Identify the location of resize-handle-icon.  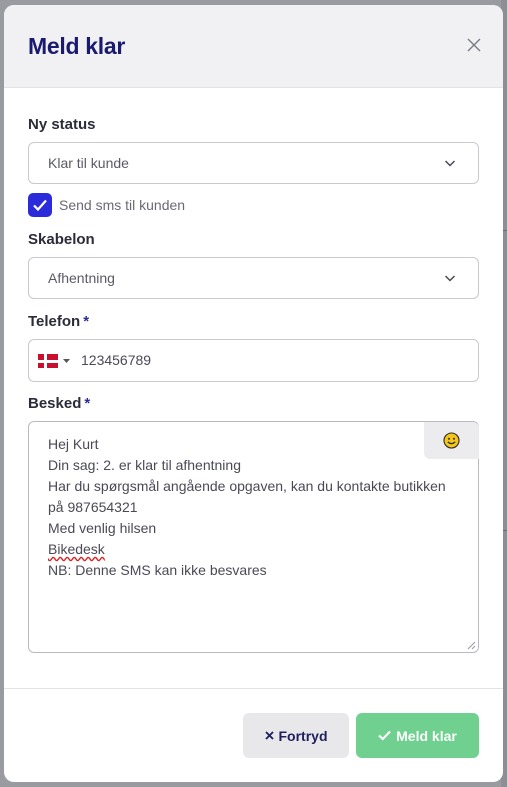
(471, 645).